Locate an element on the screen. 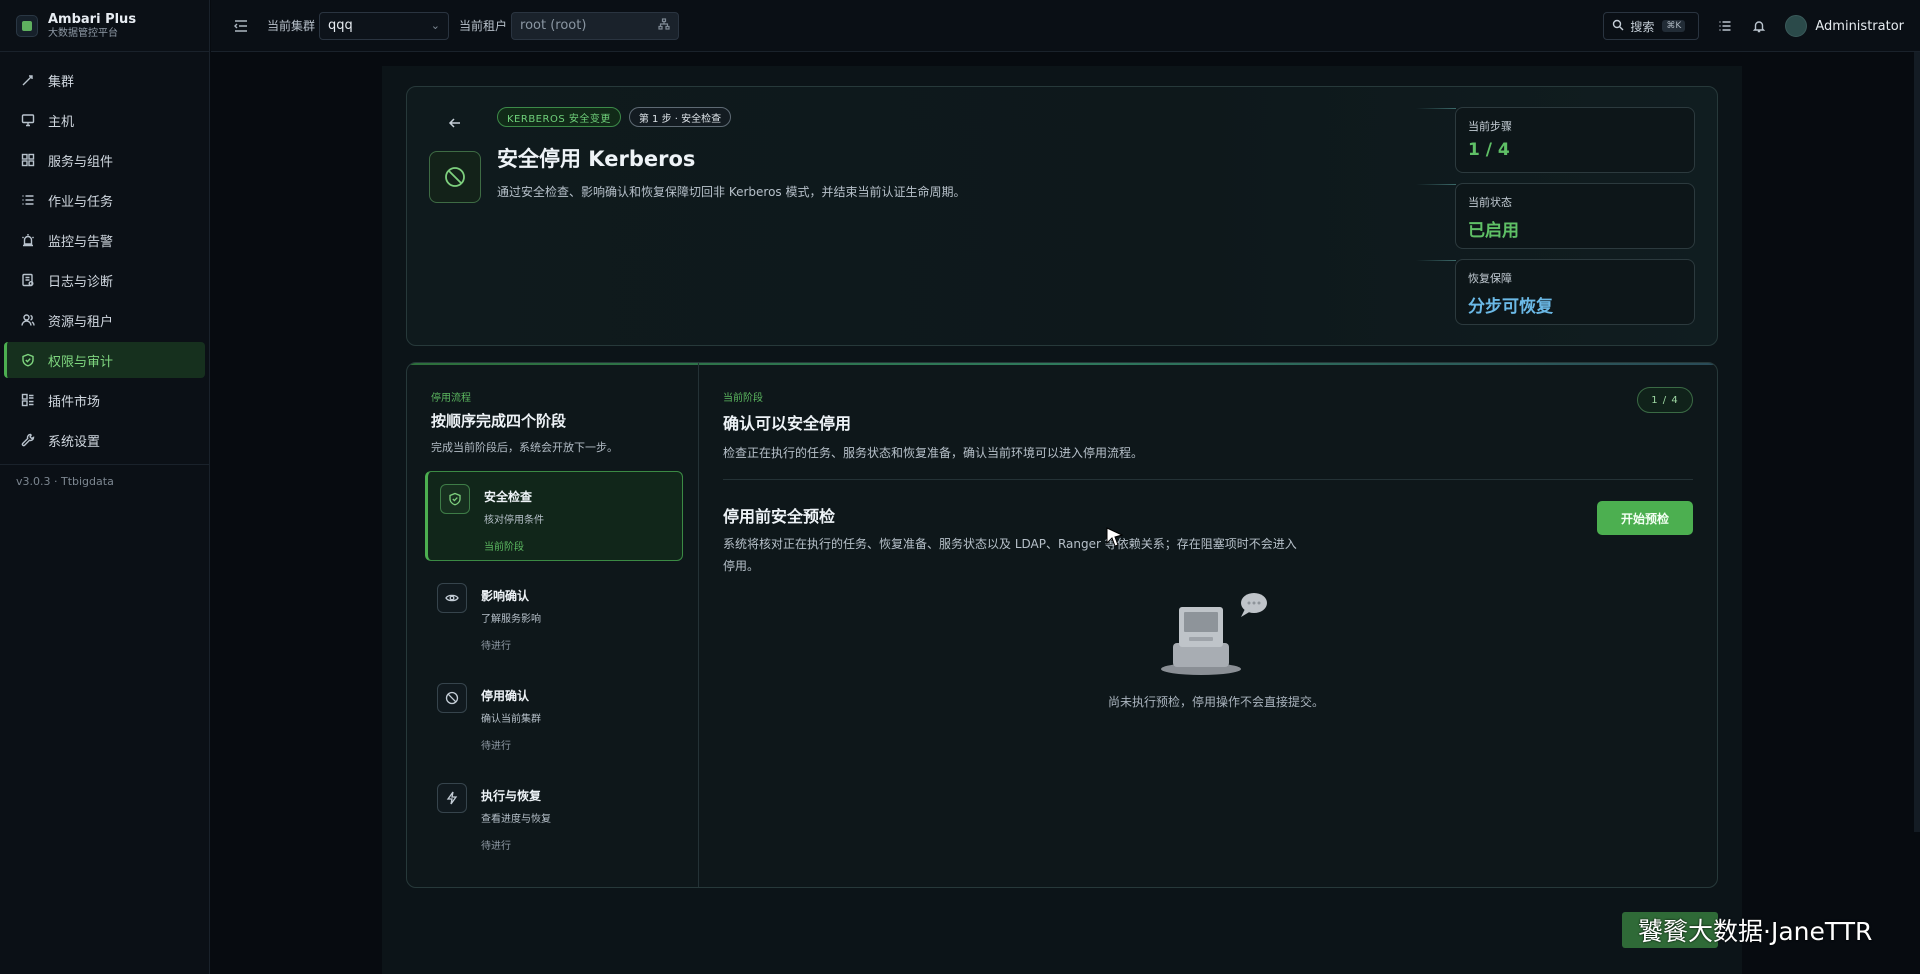 The height and width of the screenshot is (974, 1920). sidebar-item-permissions: 权限与审计 is located at coordinates (104, 360).